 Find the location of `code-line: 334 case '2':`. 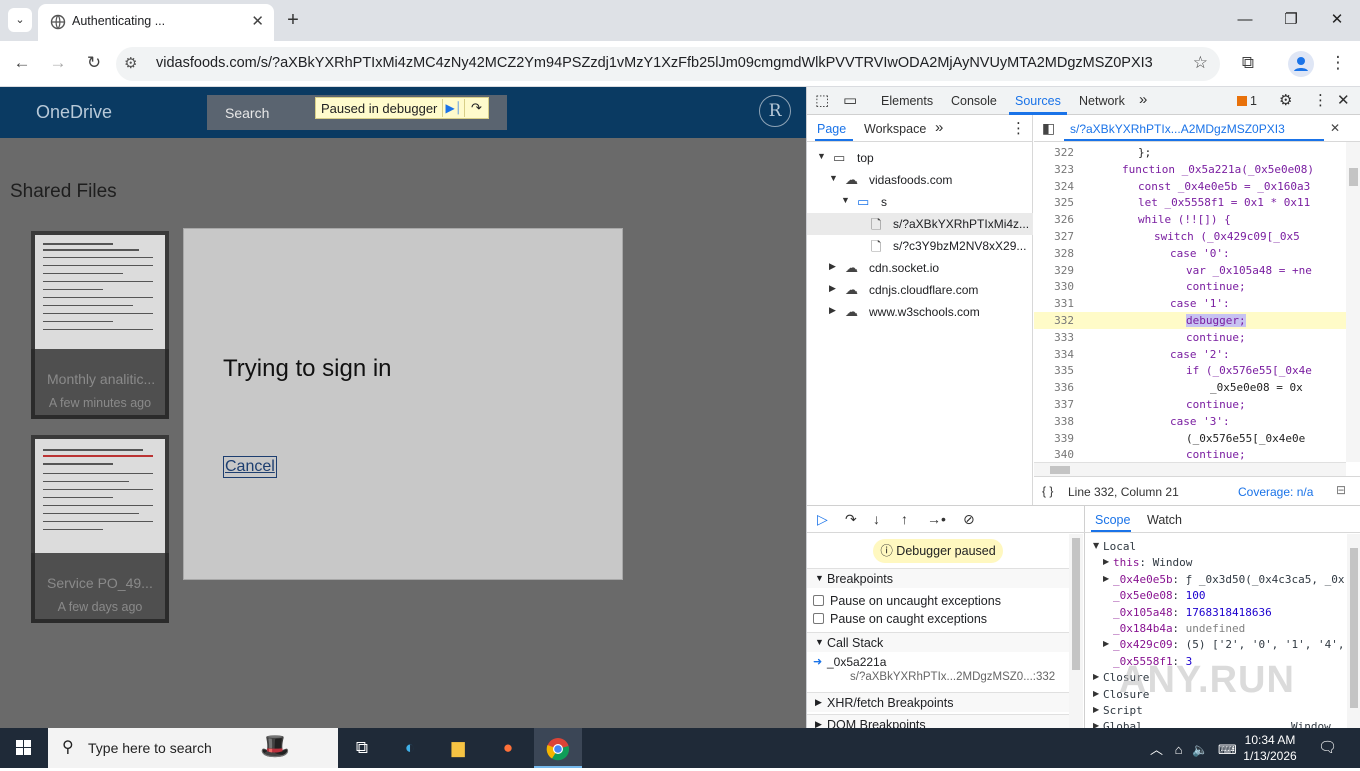

code-line: 334 case '2': is located at coordinates (1190, 354).